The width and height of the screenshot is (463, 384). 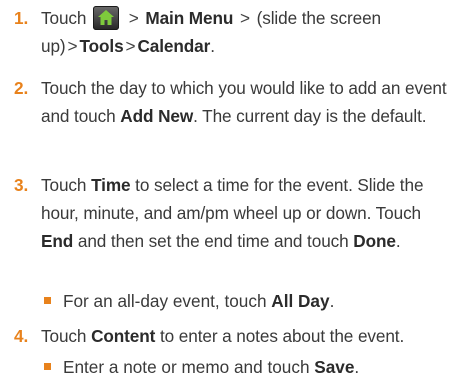 What do you see at coordinates (111, 185) in the screenshot?
I see `step-bold: Time` at bounding box center [111, 185].